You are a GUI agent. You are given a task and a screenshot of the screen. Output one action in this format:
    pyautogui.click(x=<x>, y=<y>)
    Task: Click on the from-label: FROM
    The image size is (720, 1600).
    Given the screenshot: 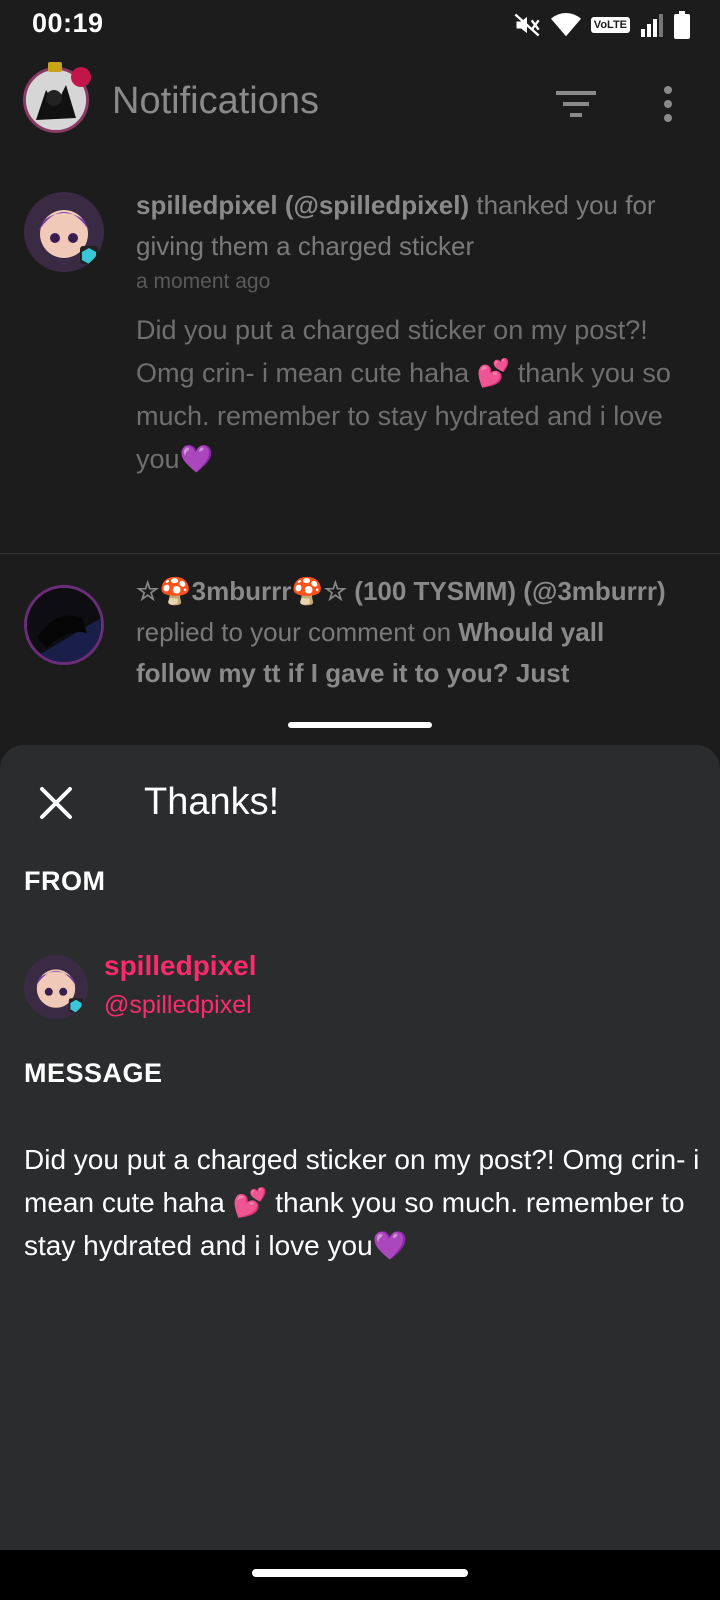 What is the action you would take?
    pyautogui.click(x=65, y=881)
    